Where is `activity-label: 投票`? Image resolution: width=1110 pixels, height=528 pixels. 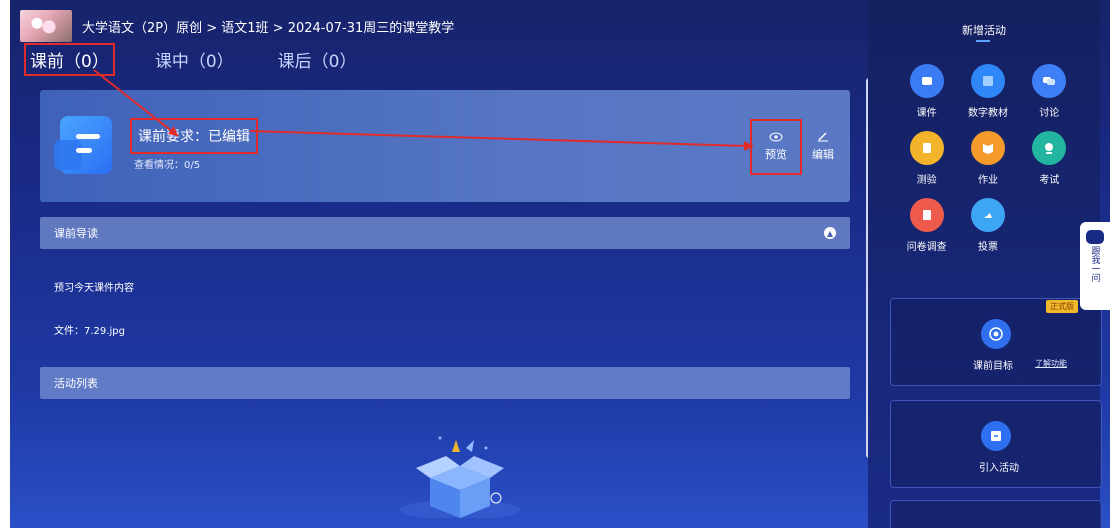 activity-label: 投票 is located at coordinates (987, 247).